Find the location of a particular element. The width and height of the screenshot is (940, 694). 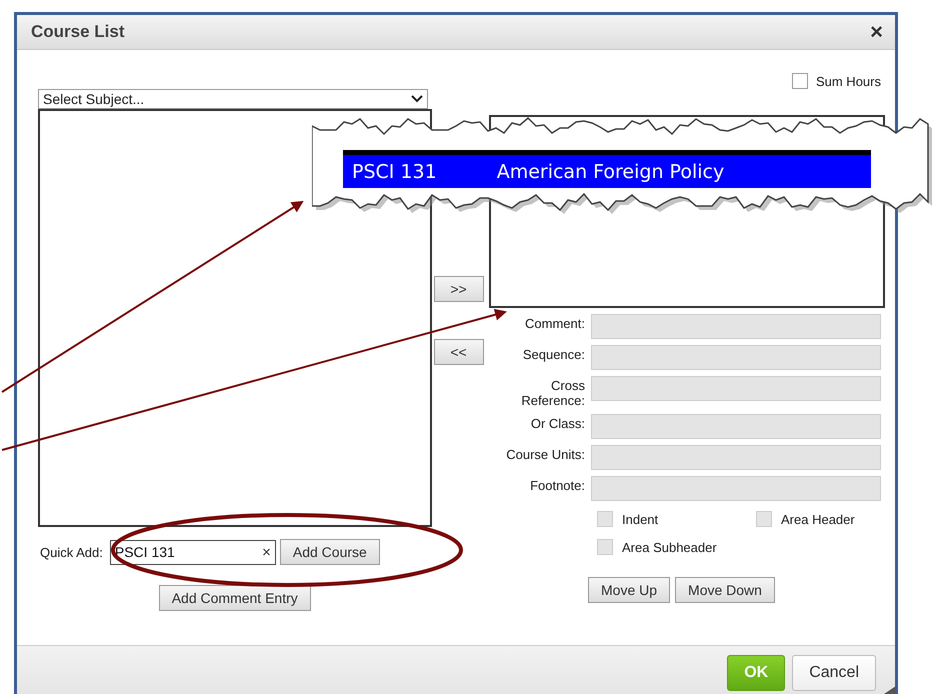

resize-grip-icon is located at coordinates (890, 690).